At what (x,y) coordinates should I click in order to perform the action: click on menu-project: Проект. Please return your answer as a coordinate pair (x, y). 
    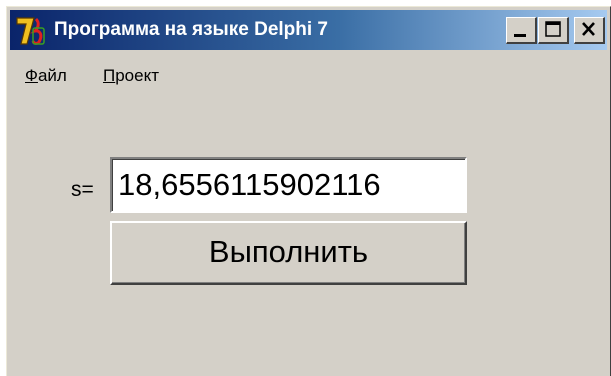
    Looking at the image, I should click on (131, 76).